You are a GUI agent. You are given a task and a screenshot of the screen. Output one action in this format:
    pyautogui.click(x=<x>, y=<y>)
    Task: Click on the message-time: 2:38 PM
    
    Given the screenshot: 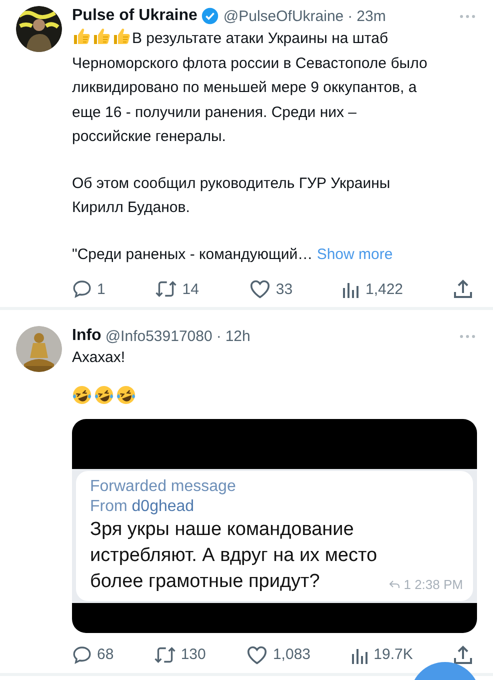 What is the action you would take?
    pyautogui.click(x=438, y=584)
    